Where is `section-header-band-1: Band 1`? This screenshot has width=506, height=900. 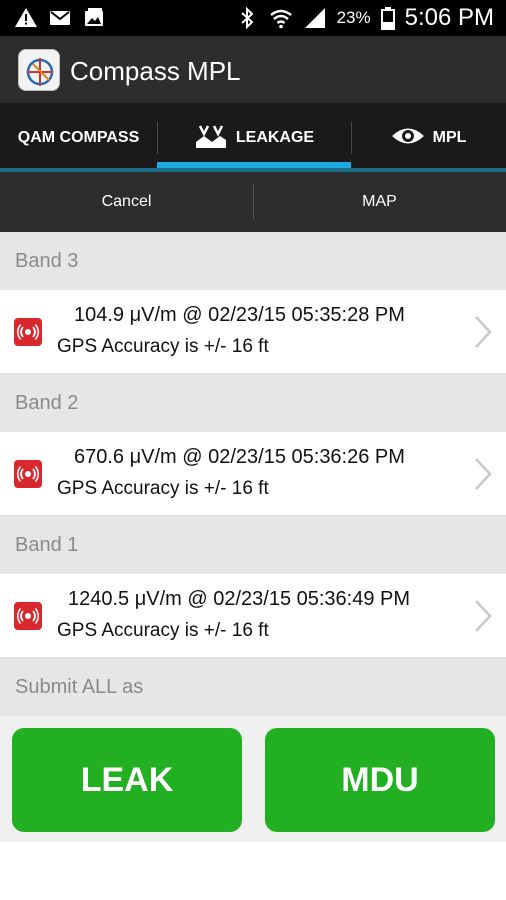
section-header-band-1: Band 1 is located at coordinates (253, 545).